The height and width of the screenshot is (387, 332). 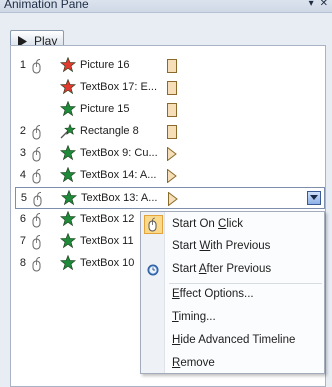 What do you see at coordinates (232, 270) in the screenshot?
I see `menu-item-start-after-previous: Start After Previous` at bounding box center [232, 270].